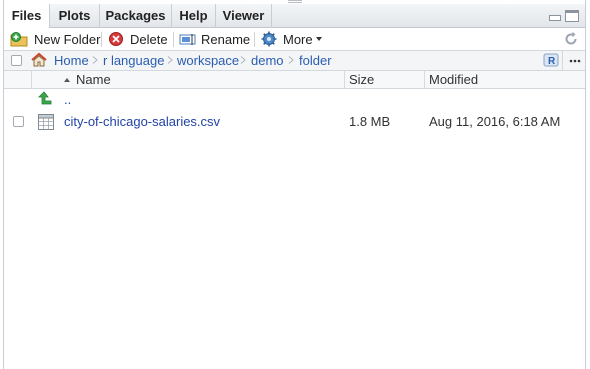 Image resolution: width=590 pixels, height=369 pixels. Describe the element at coordinates (571, 39) in the screenshot. I see `refresh-icon` at that location.